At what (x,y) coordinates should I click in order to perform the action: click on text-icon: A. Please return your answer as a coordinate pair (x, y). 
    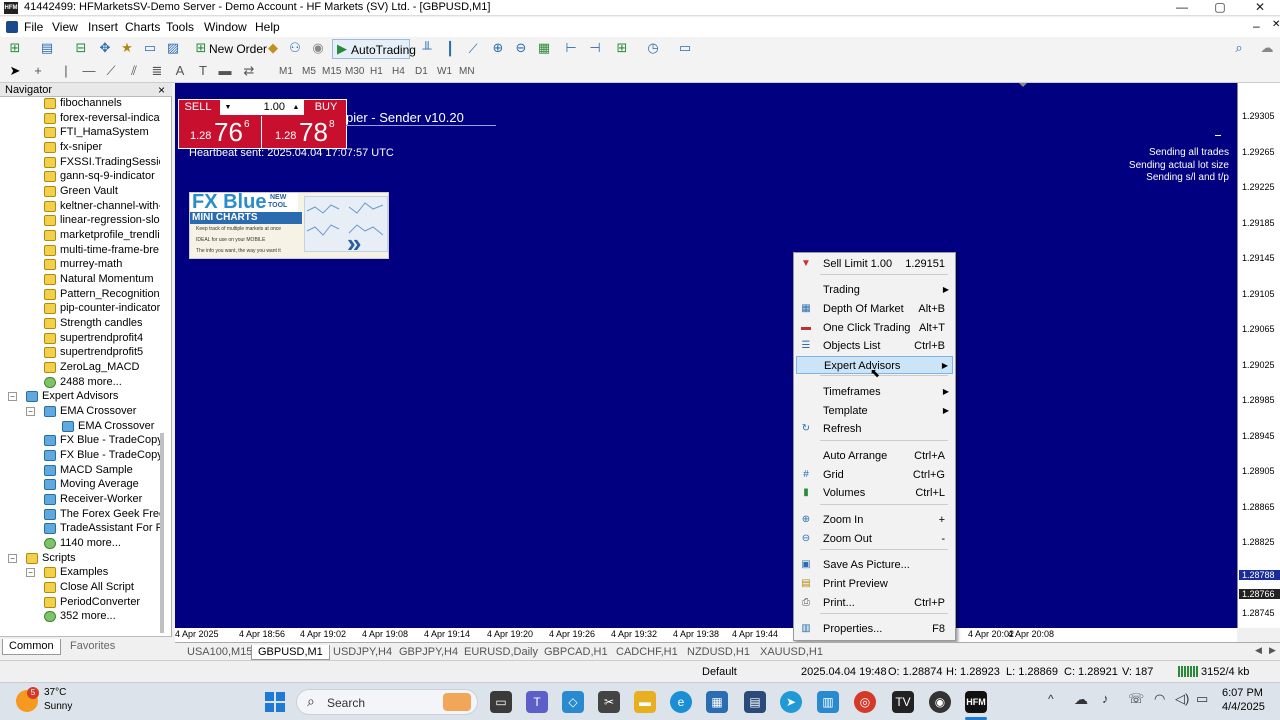
    Looking at the image, I should click on (180, 71).